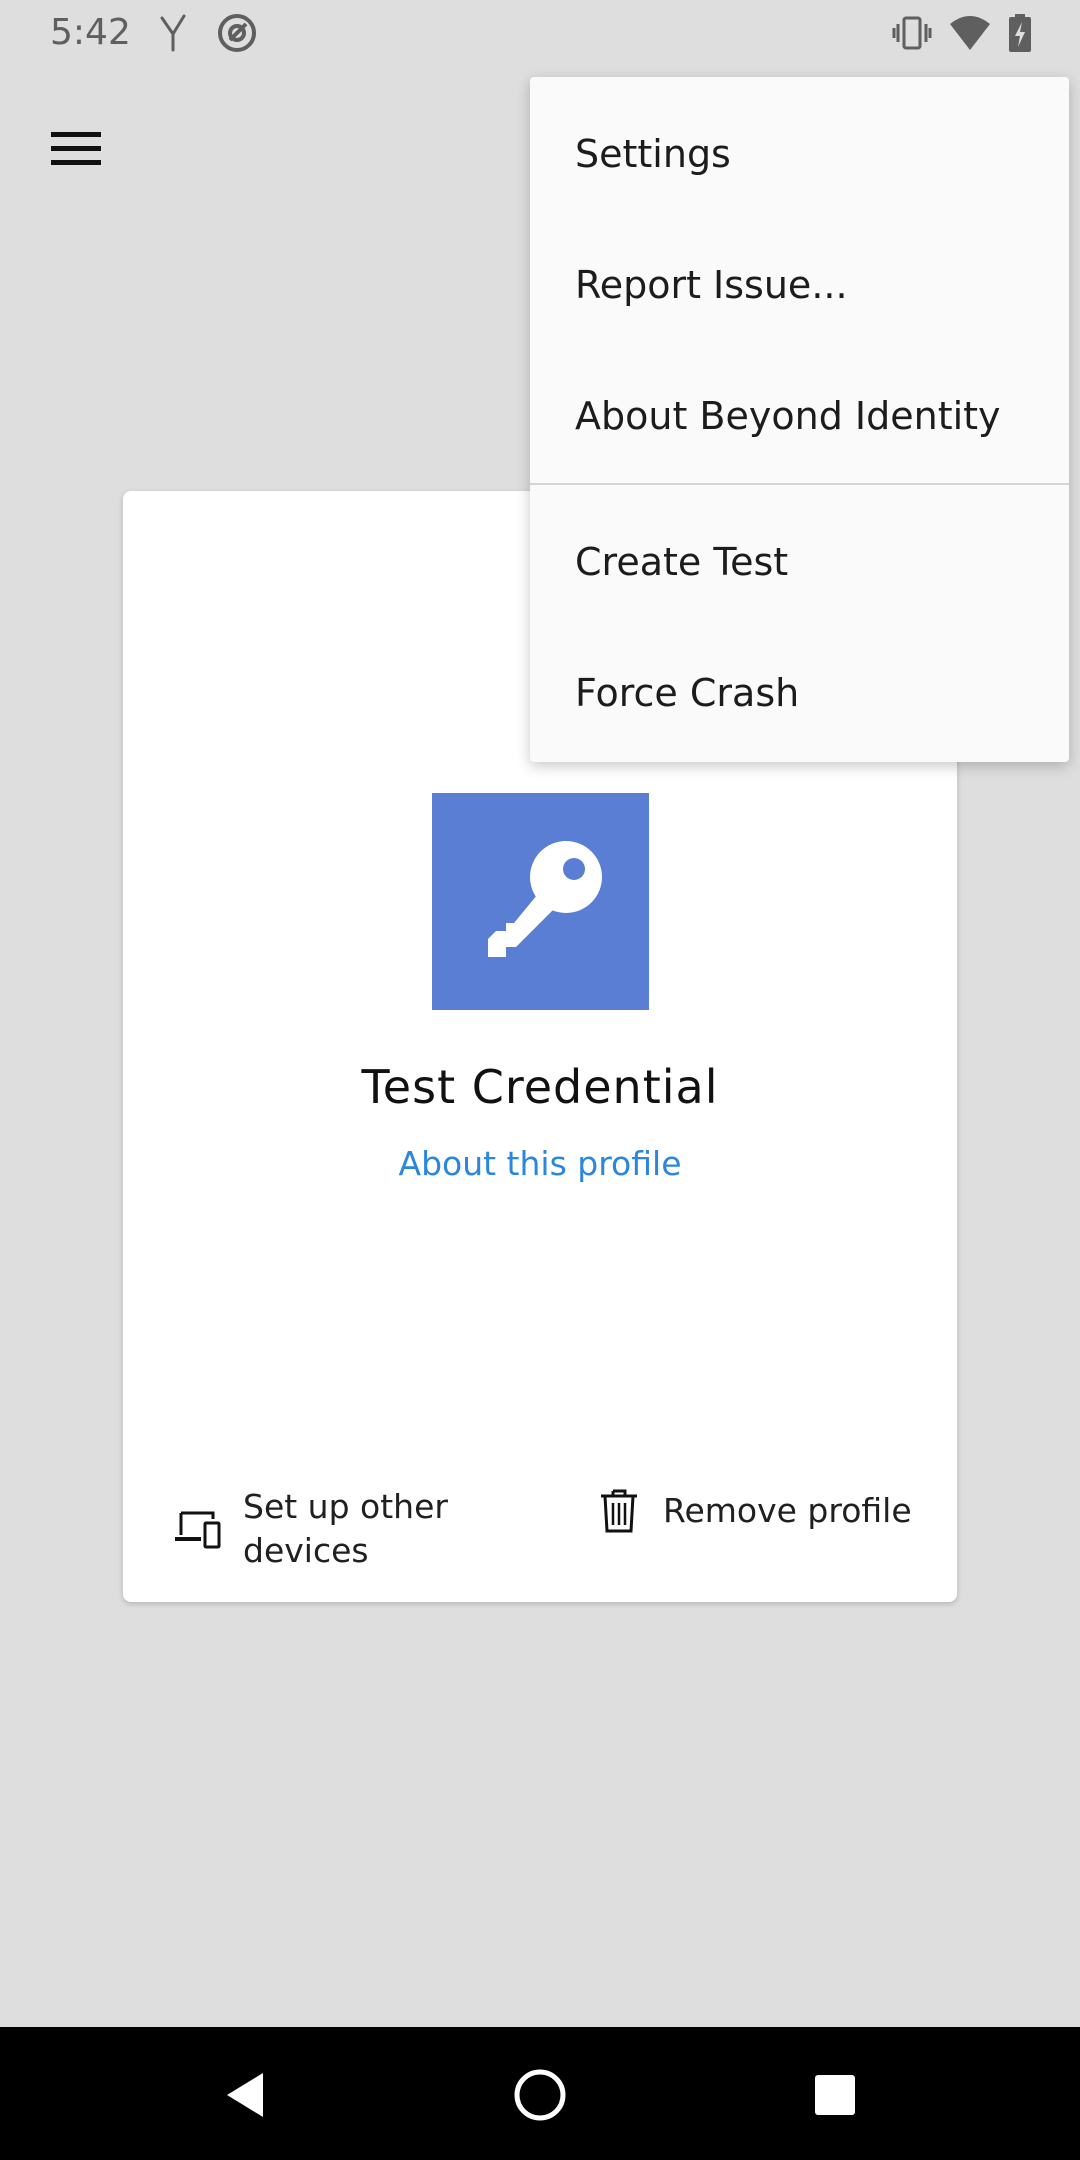 Image resolution: width=1080 pixels, height=2160 pixels. What do you see at coordinates (199, 1529) in the screenshot?
I see `devices-icon` at bounding box center [199, 1529].